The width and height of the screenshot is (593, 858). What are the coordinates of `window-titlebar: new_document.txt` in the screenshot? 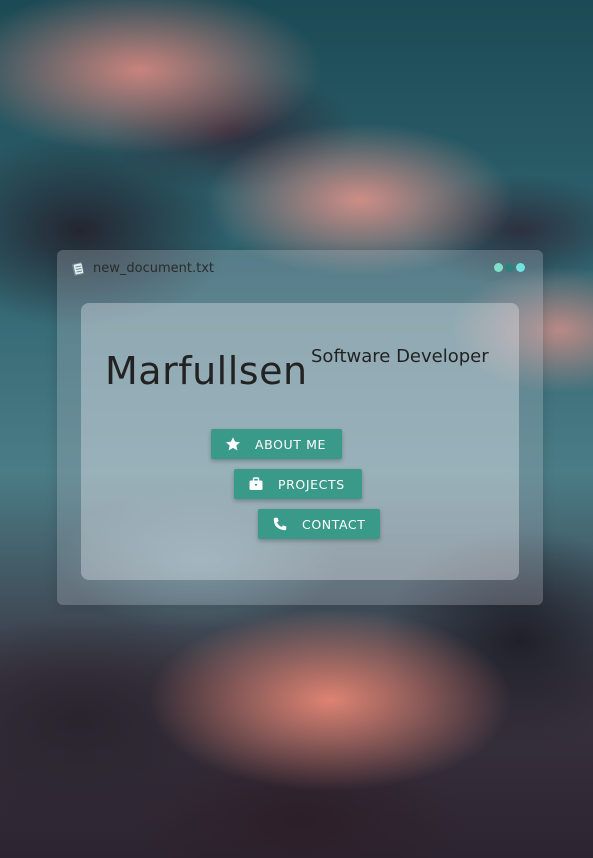 It's located at (300, 269).